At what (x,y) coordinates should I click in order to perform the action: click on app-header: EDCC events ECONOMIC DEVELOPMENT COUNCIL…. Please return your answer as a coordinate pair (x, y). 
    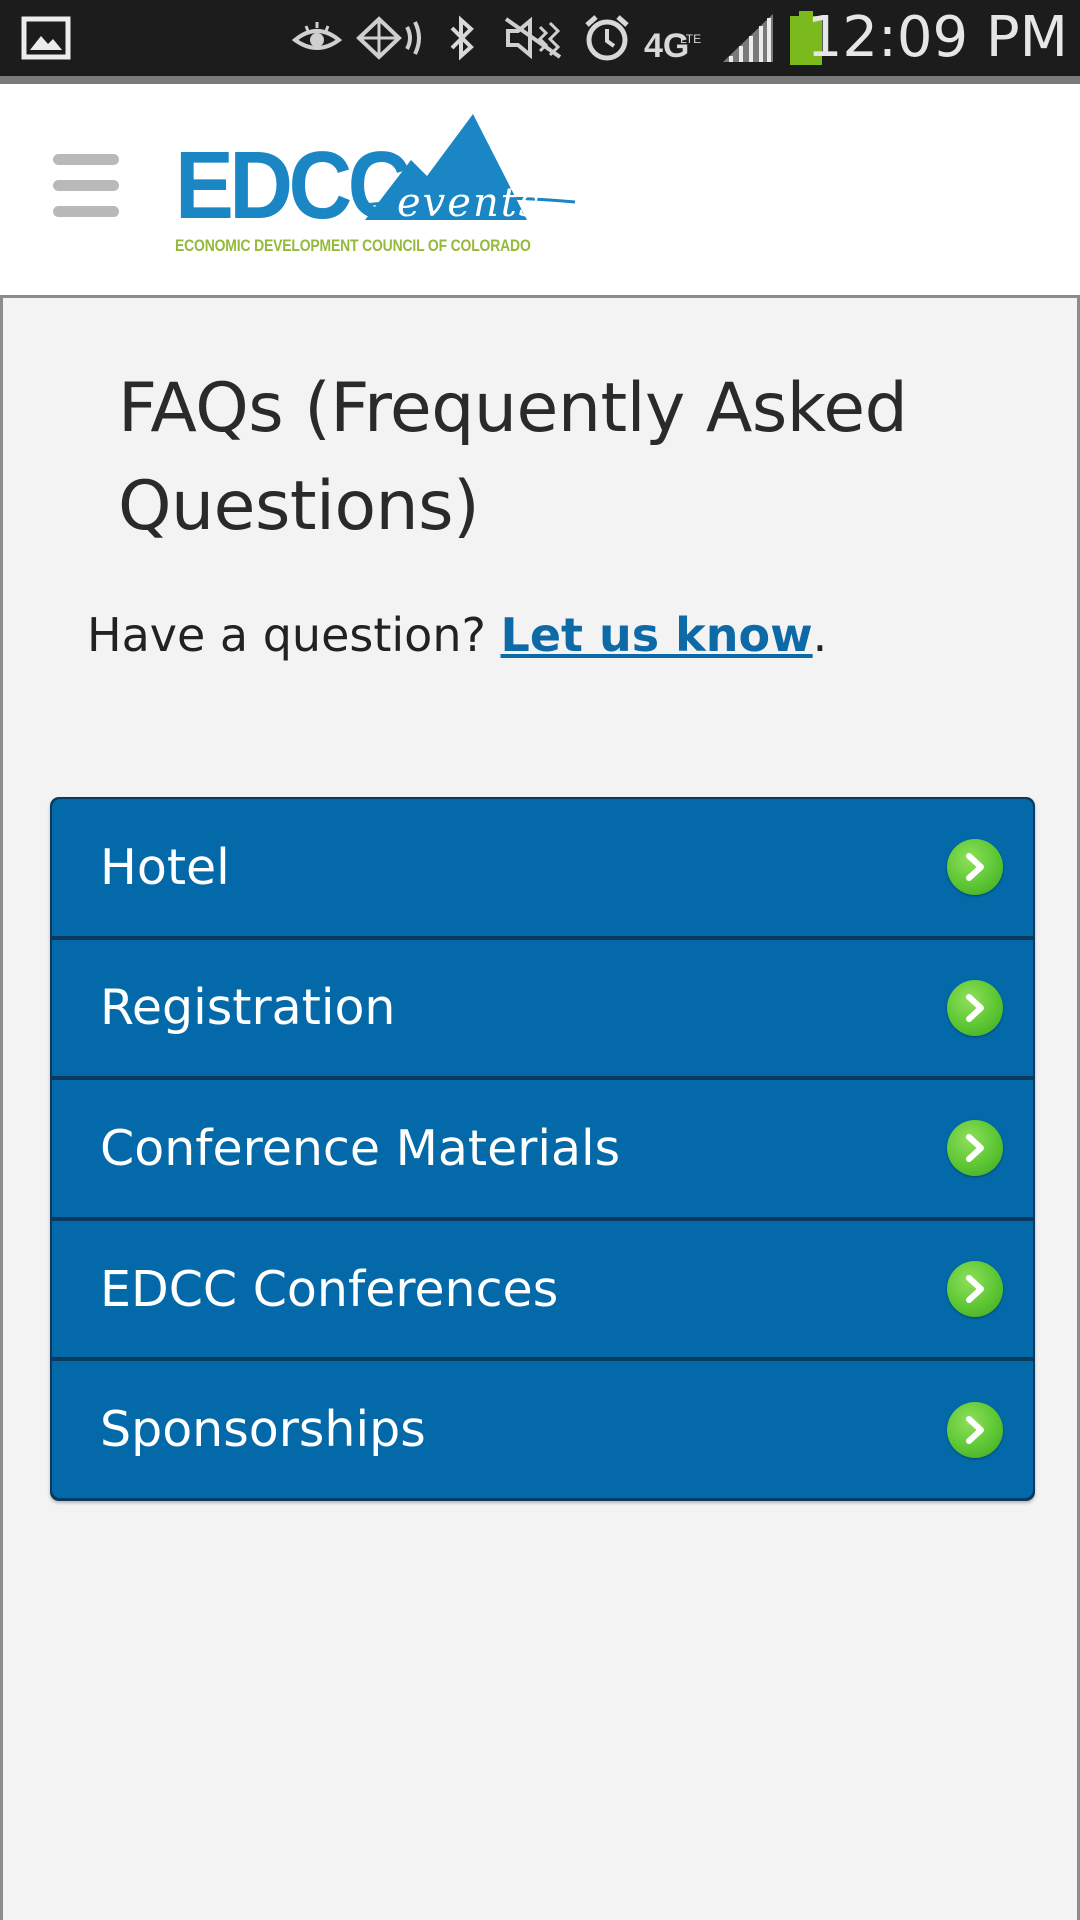
    Looking at the image, I should click on (540, 191).